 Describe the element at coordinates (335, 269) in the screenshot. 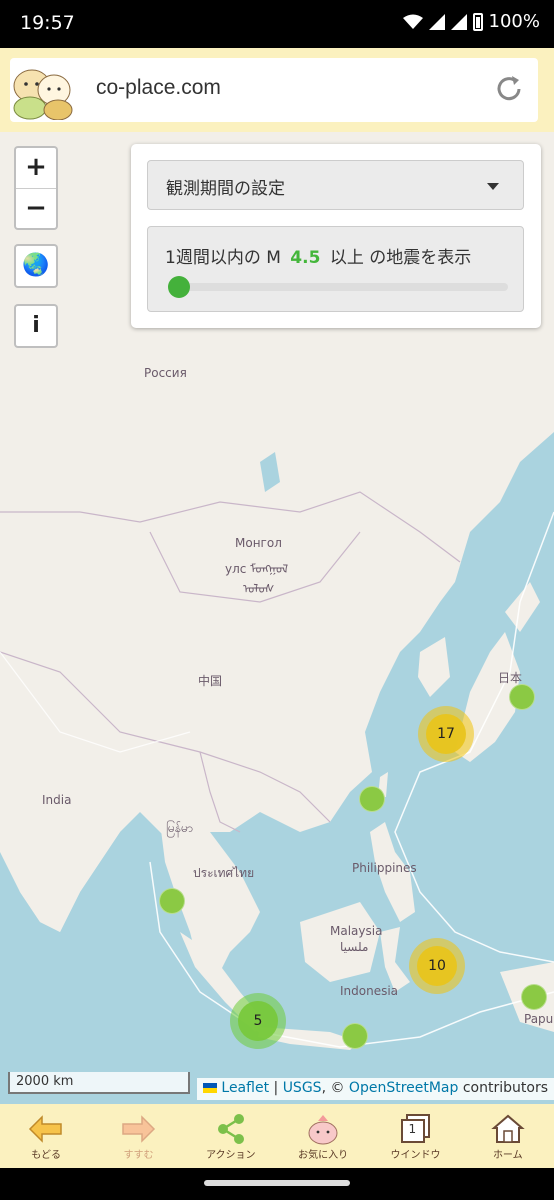

I see `magnitude-filter: 1週間以内の M 4.5 以上 の地震を表示` at that location.